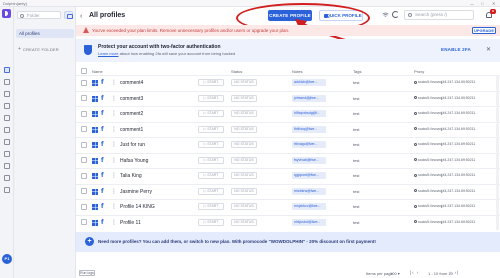 The image size is (500, 278). I want to click on column-header-tags: Tags, so click(357, 71).